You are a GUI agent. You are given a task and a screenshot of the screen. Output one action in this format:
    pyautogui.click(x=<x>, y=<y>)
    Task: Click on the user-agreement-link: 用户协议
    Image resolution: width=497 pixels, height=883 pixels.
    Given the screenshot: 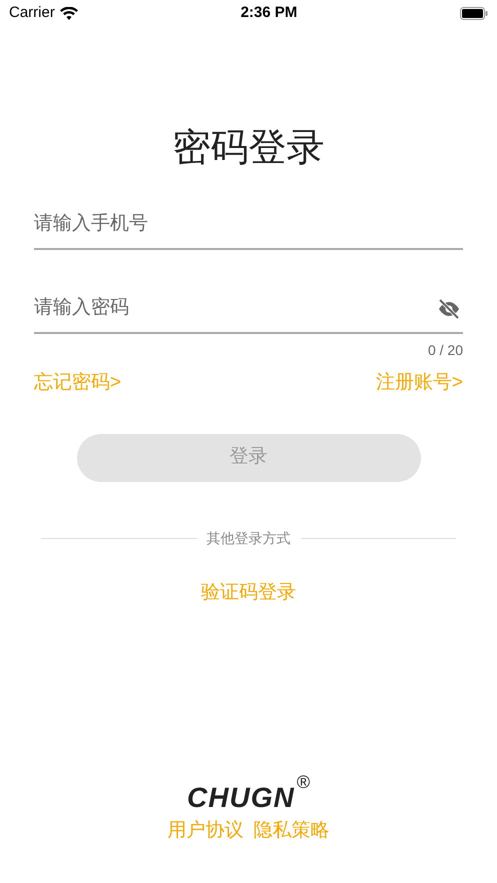 What is the action you would take?
    pyautogui.click(x=206, y=830)
    